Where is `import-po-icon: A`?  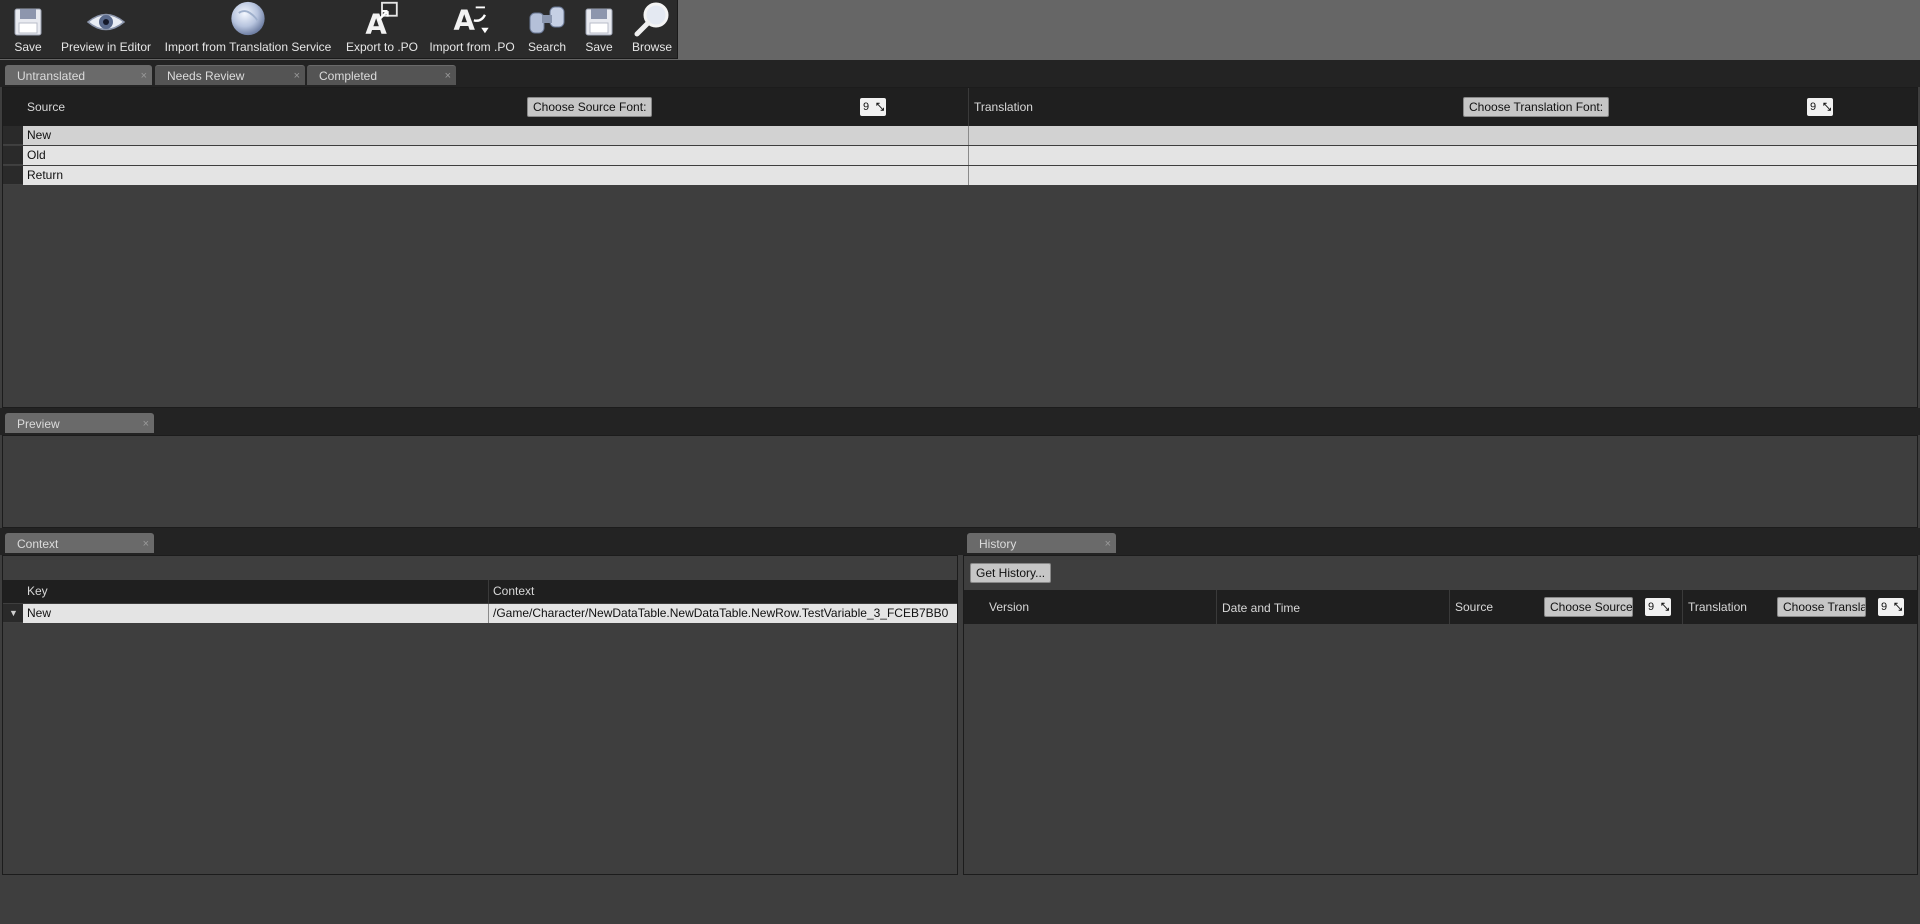
import-po-icon: A is located at coordinates (471, 20).